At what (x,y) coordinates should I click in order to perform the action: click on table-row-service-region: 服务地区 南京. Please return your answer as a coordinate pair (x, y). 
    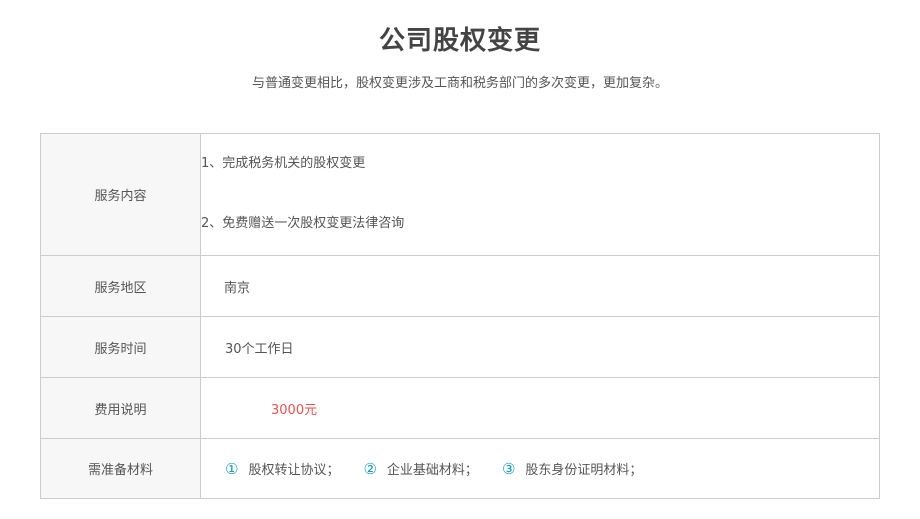
    Looking at the image, I should click on (460, 286).